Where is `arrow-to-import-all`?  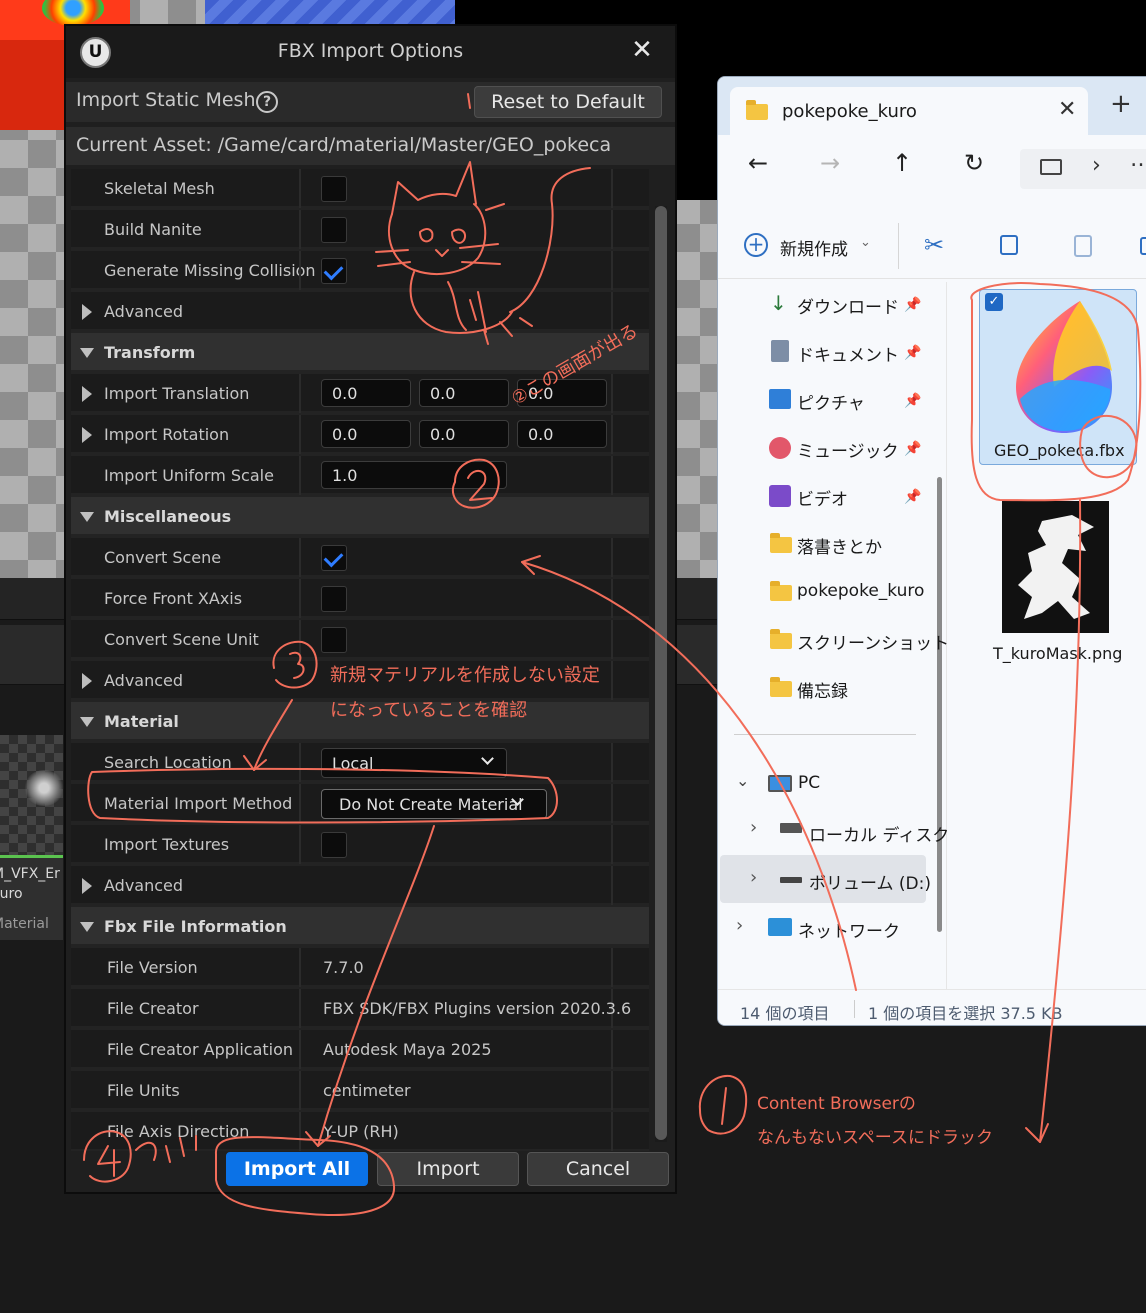 arrow-to-import-all is located at coordinates (376, 986).